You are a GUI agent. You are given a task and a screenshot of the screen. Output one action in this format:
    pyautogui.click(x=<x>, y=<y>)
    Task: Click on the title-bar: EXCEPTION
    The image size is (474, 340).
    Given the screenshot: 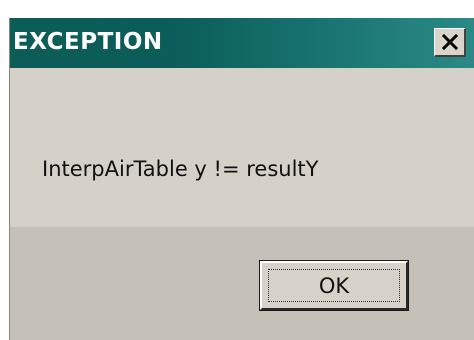 What is the action you would take?
    pyautogui.click(x=242, y=43)
    